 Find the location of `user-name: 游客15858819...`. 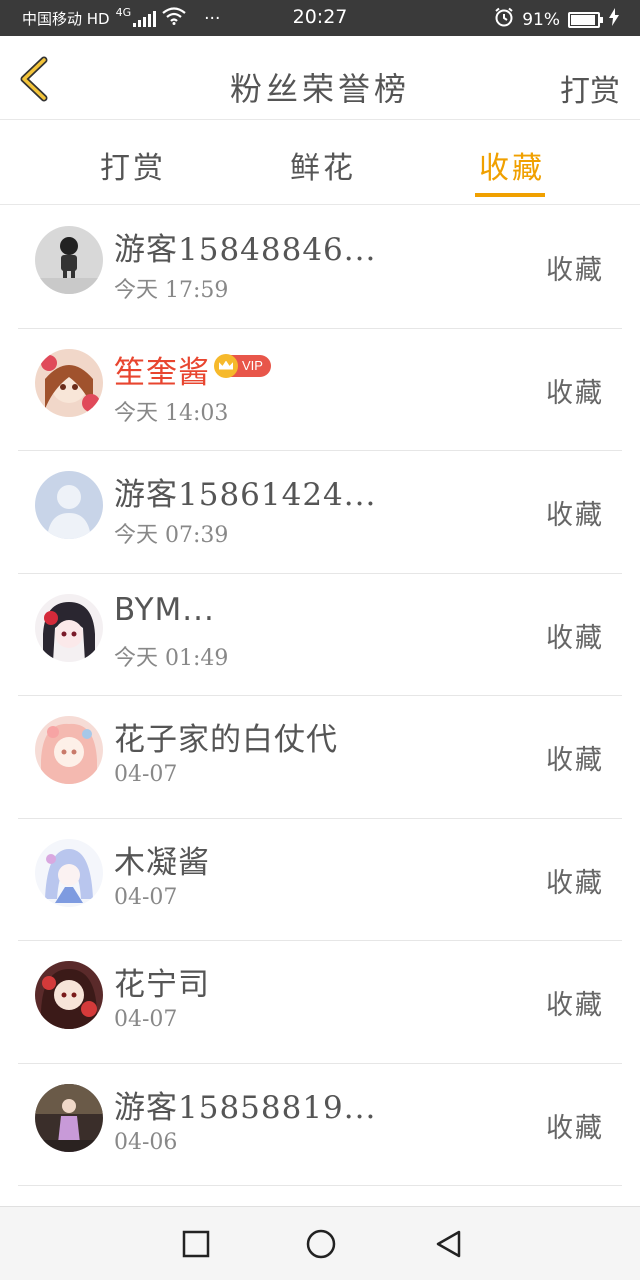

user-name: 游客15858819... is located at coordinates (245, 1107).